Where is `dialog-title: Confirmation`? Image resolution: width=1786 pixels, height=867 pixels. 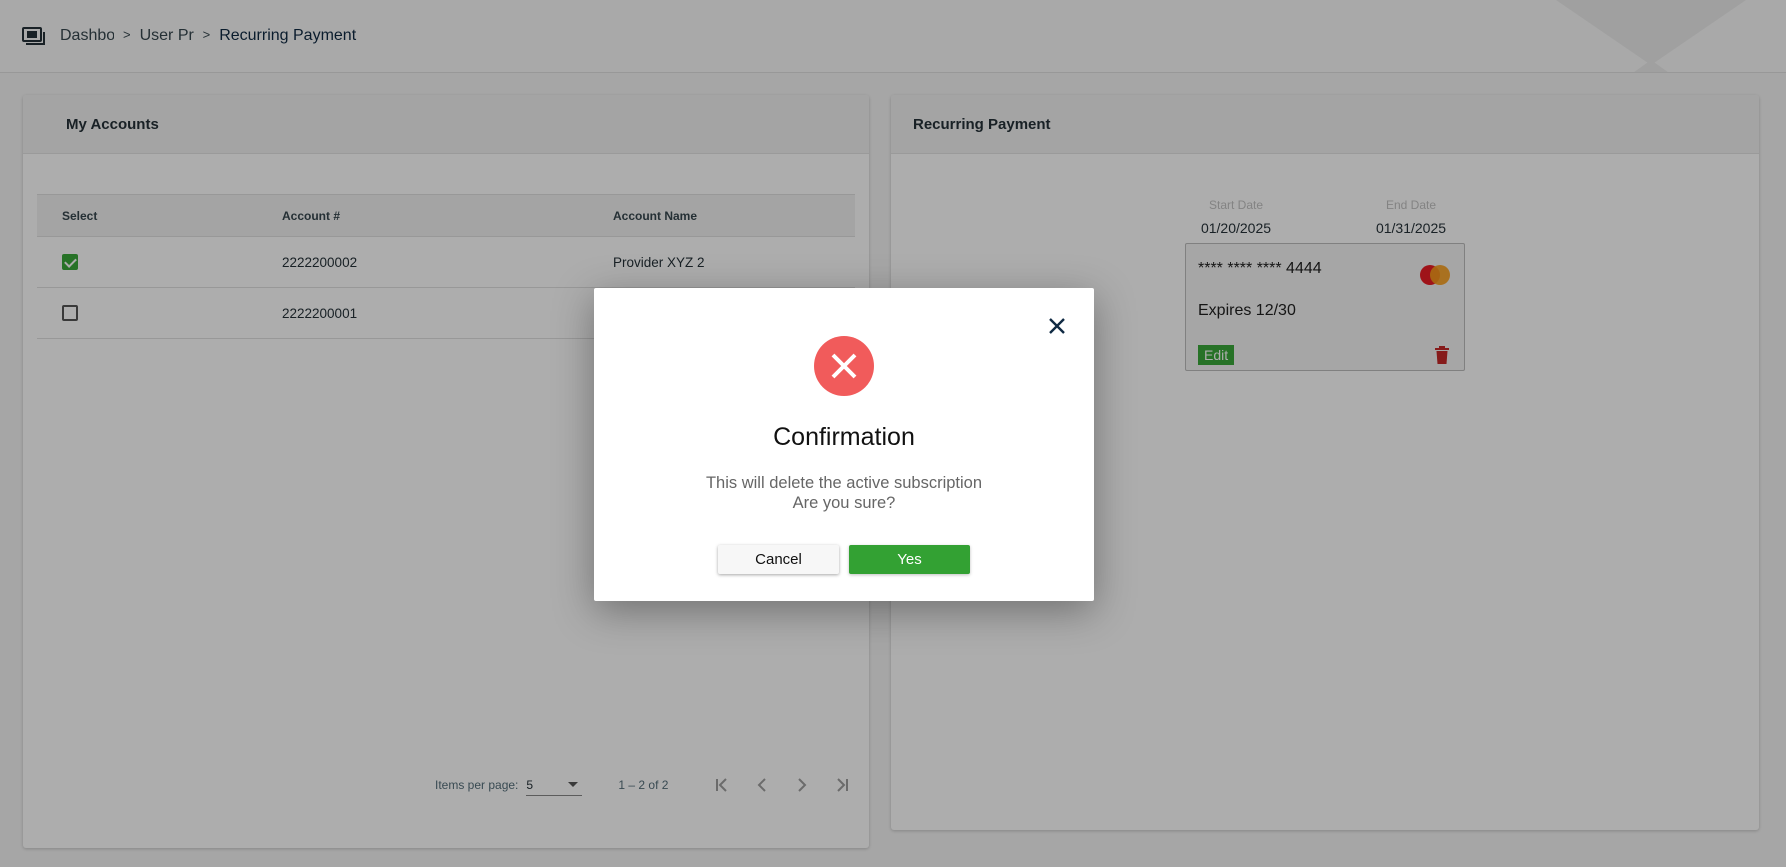 dialog-title: Confirmation is located at coordinates (844, 437).